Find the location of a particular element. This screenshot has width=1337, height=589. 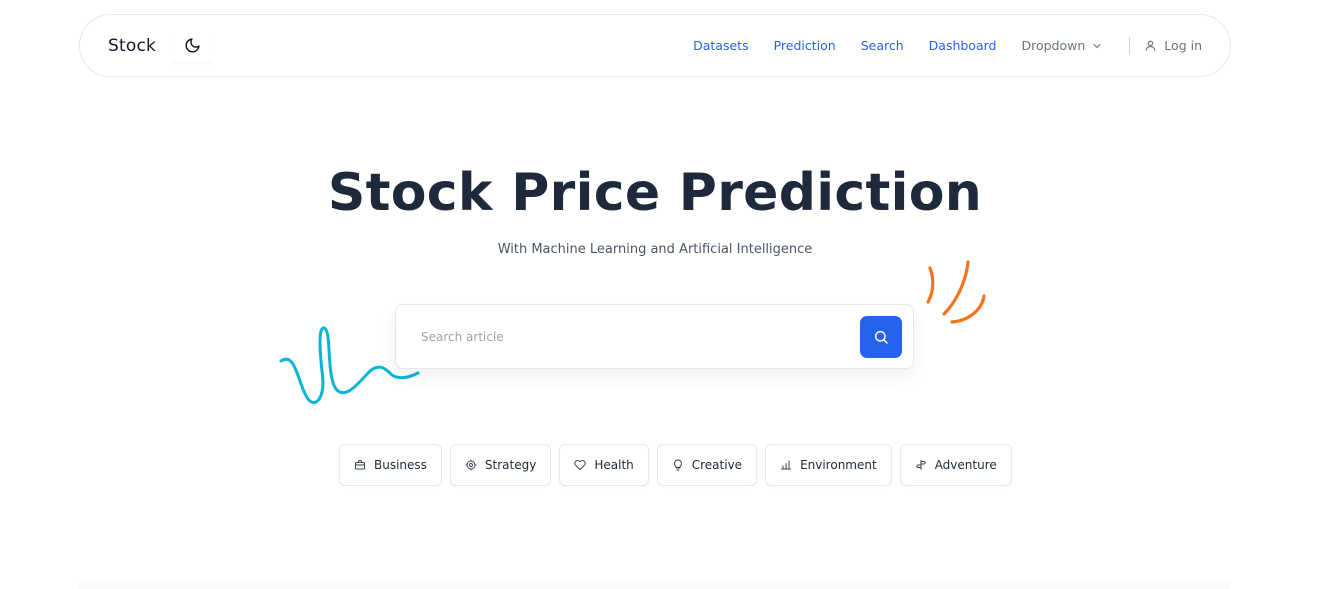

lightbulb-icon is located at coordinates (677, 465).